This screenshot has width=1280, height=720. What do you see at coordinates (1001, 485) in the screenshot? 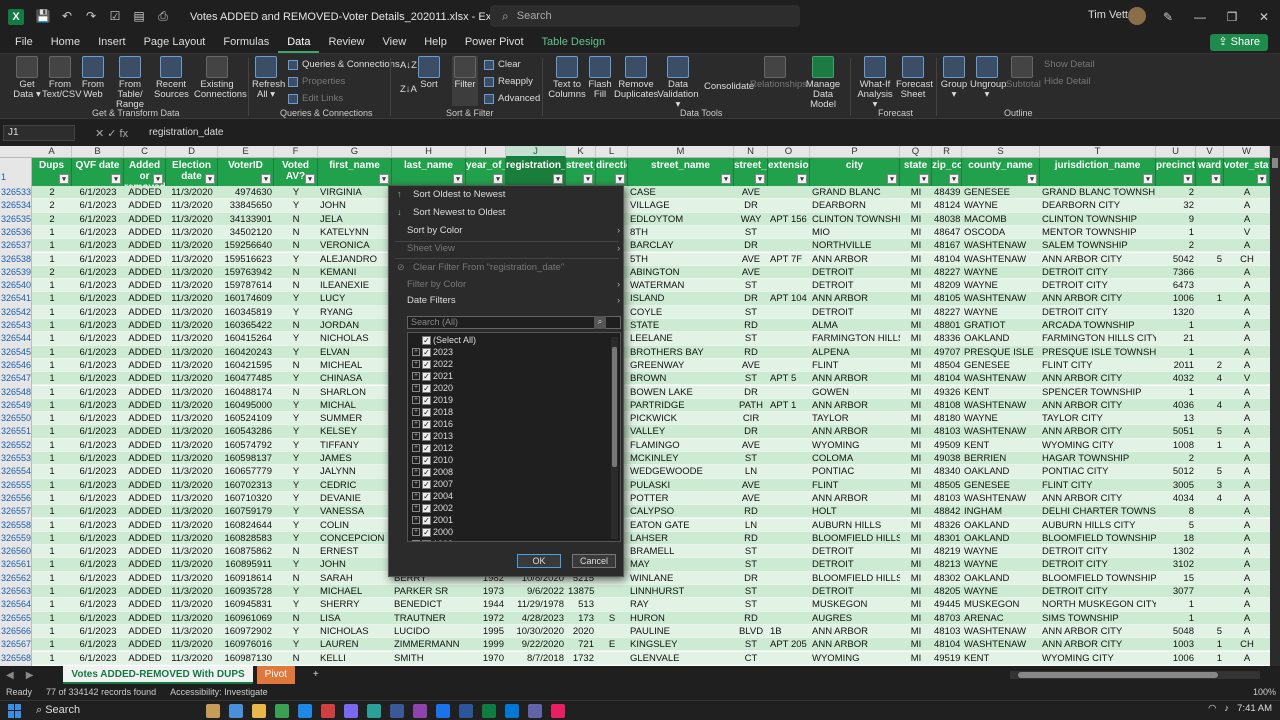
I see `table-cell: GENESEE` at bounding box center [1001, 485].